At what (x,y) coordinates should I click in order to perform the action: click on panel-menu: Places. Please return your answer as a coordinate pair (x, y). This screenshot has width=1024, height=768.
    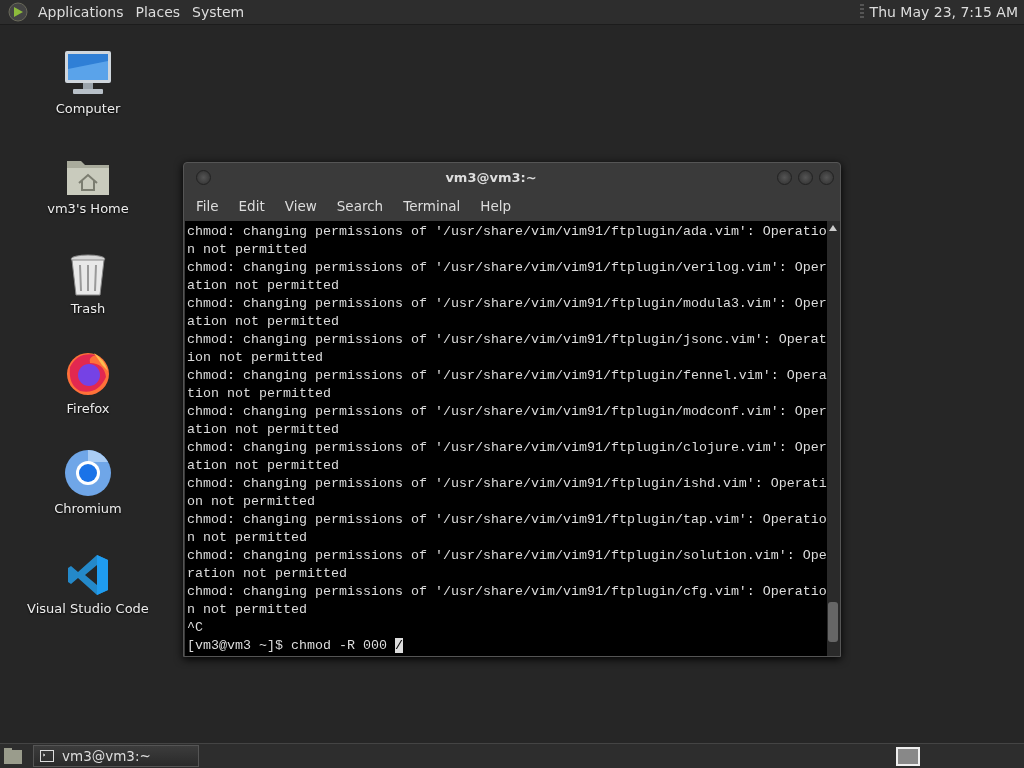
    Looking at the image, I should click on (158, 12).